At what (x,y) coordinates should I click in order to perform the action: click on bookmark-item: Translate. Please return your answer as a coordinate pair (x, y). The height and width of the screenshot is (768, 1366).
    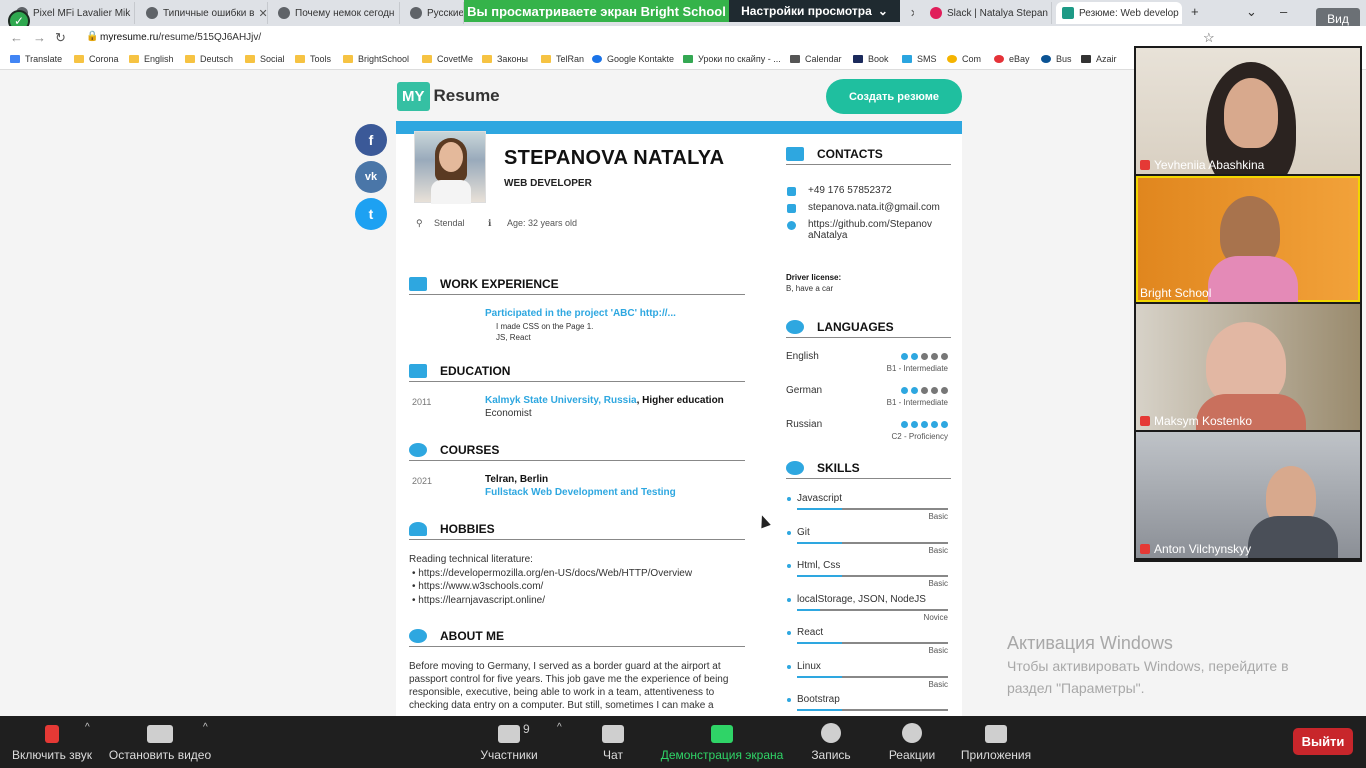
    Looking at the image, I should click on (36, 59).